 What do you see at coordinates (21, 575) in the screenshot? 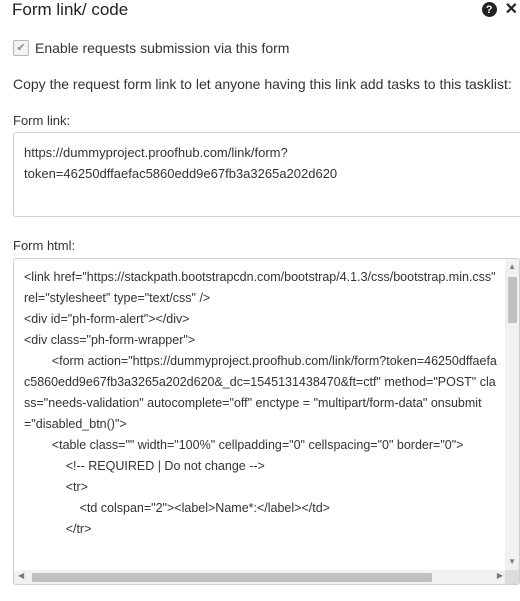
I see `scroll-left-icon: ◀` at bounding box center [21, 575].